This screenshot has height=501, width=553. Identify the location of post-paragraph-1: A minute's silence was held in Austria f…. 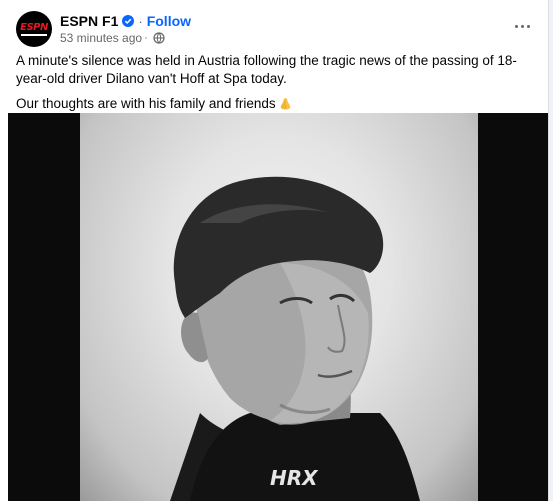
(266, 69).